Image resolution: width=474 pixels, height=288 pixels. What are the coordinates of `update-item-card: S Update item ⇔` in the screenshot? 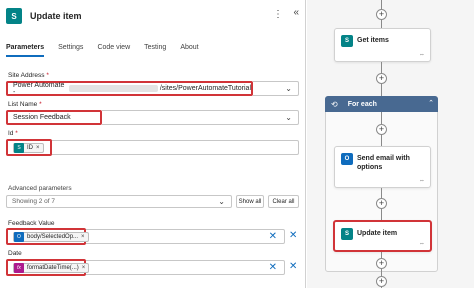 It's located at (382, 236).